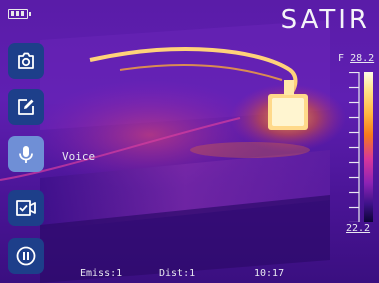 Image resolution: width=379 pixels, height=283 pixels. I want to click on time-readout: 10:17, so click(269, 273).